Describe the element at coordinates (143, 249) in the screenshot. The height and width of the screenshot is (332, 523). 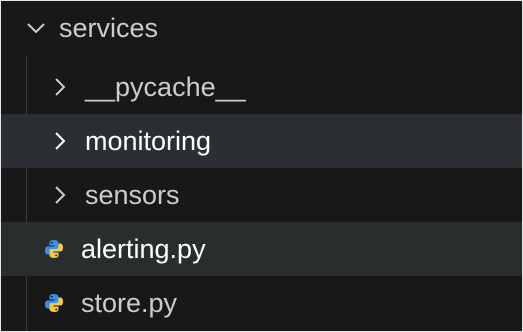
I see `tree-file-label: alerting.py` at that location.